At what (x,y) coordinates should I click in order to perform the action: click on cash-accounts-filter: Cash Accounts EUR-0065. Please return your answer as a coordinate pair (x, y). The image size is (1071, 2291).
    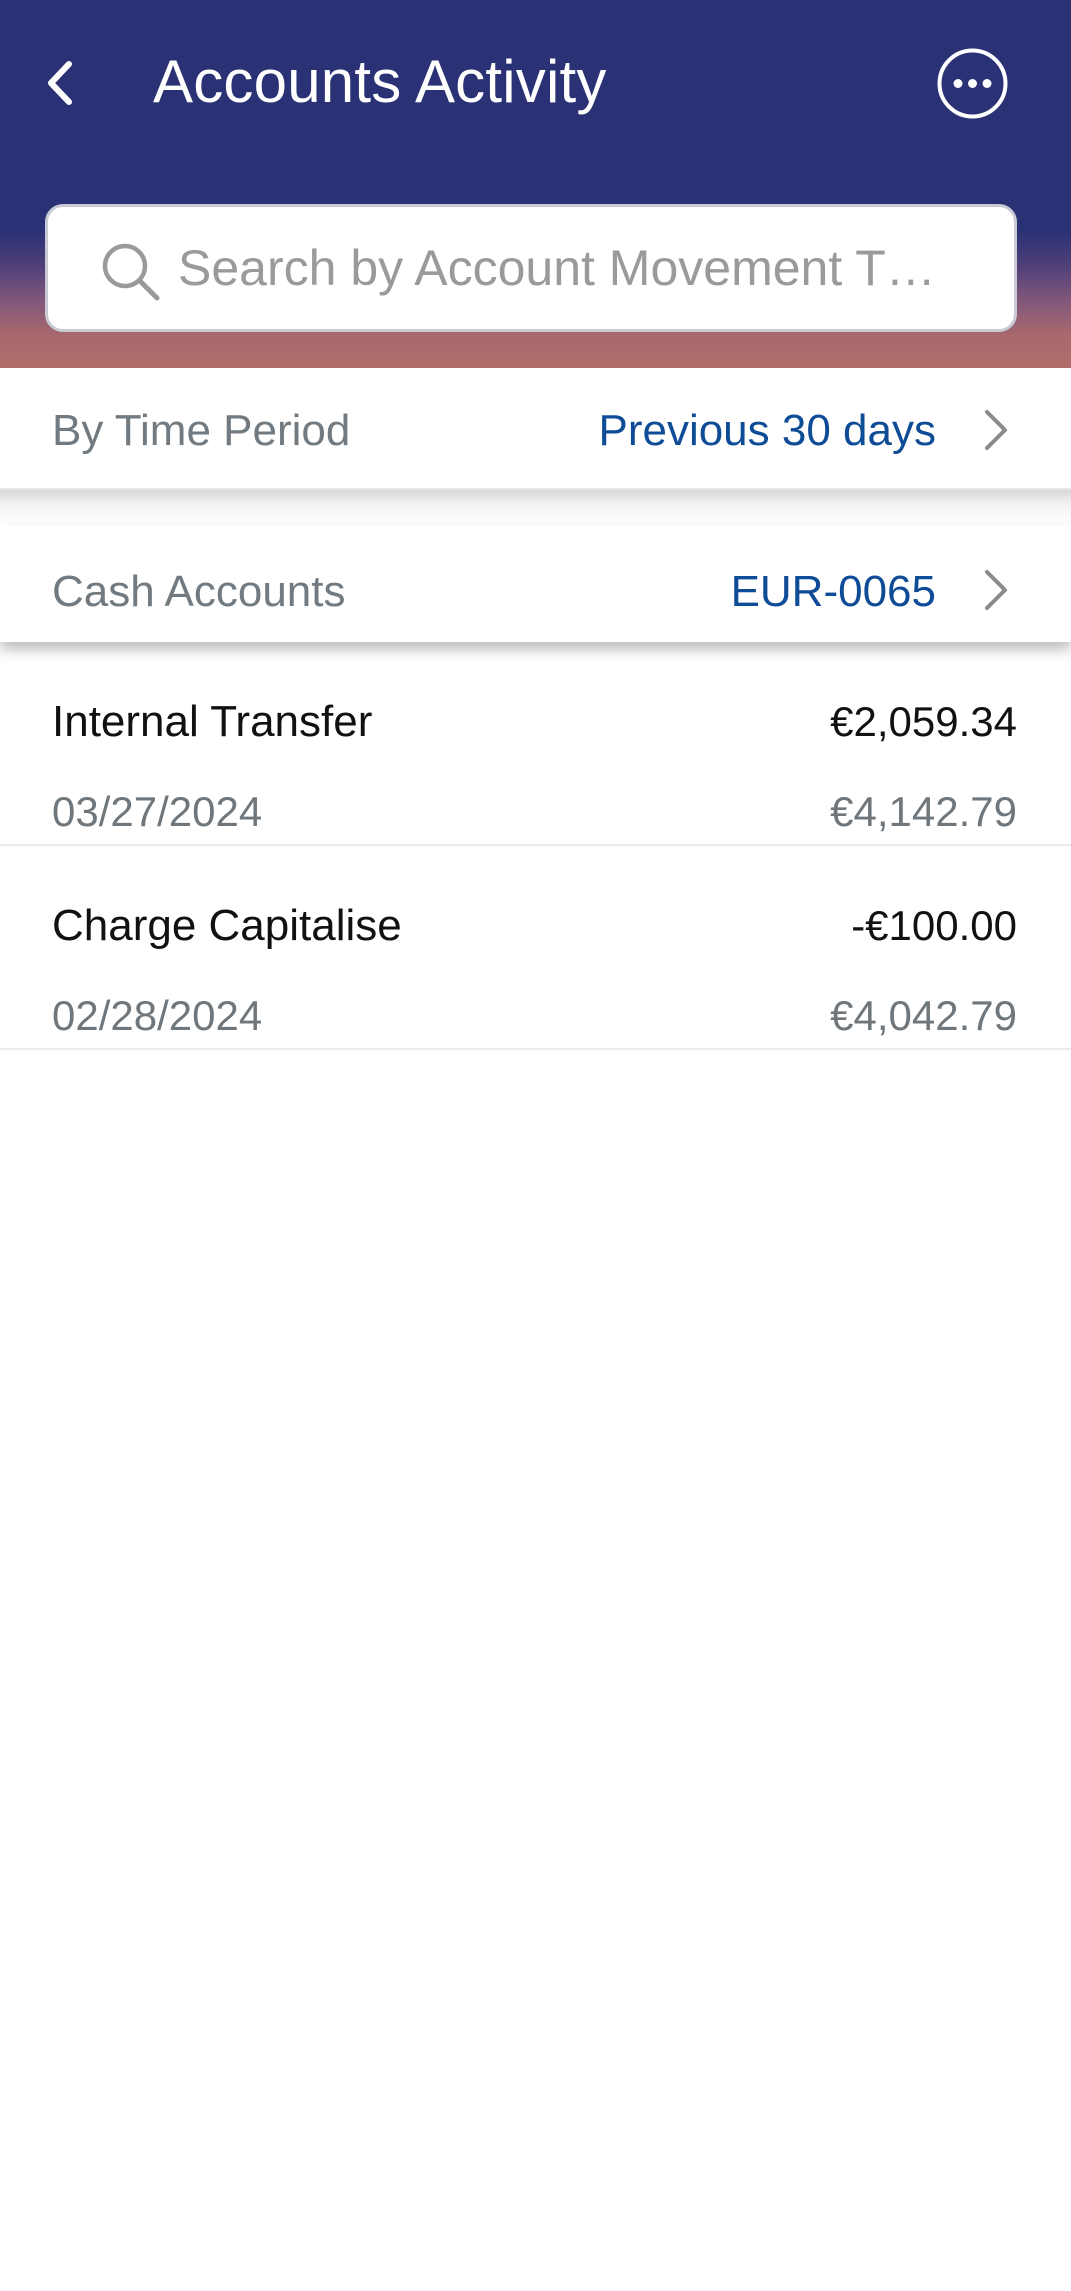
    Looking at the image, I should click on (535, 584).